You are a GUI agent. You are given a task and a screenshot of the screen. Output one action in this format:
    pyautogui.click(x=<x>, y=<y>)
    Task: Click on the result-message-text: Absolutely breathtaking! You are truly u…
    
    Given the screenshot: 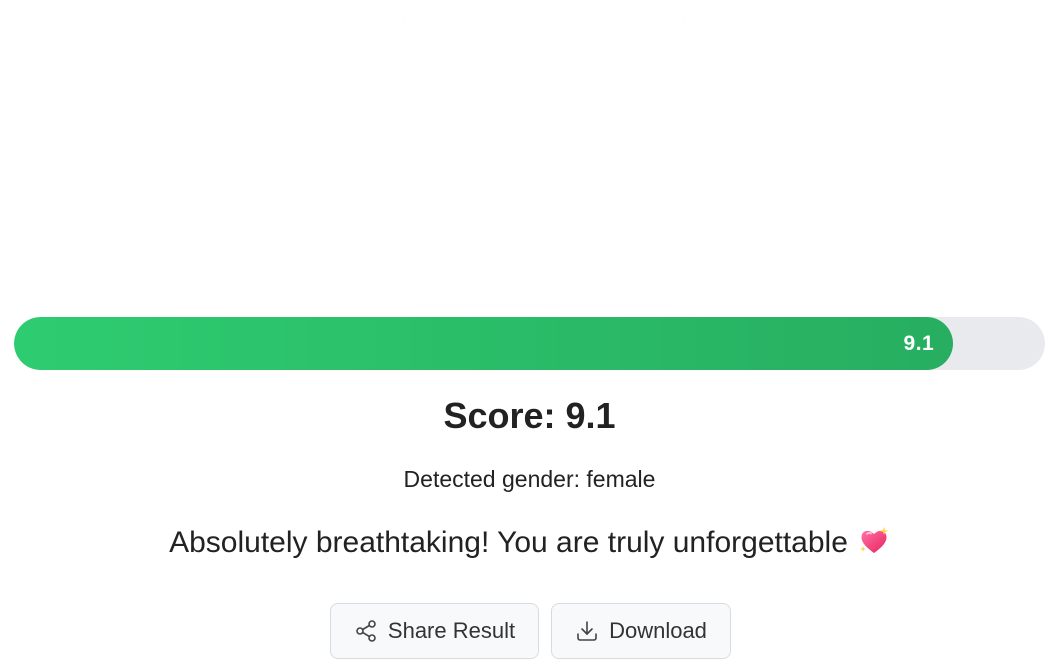 What is the action you would take?
    pyautogui.click(x=508, y=542)
    